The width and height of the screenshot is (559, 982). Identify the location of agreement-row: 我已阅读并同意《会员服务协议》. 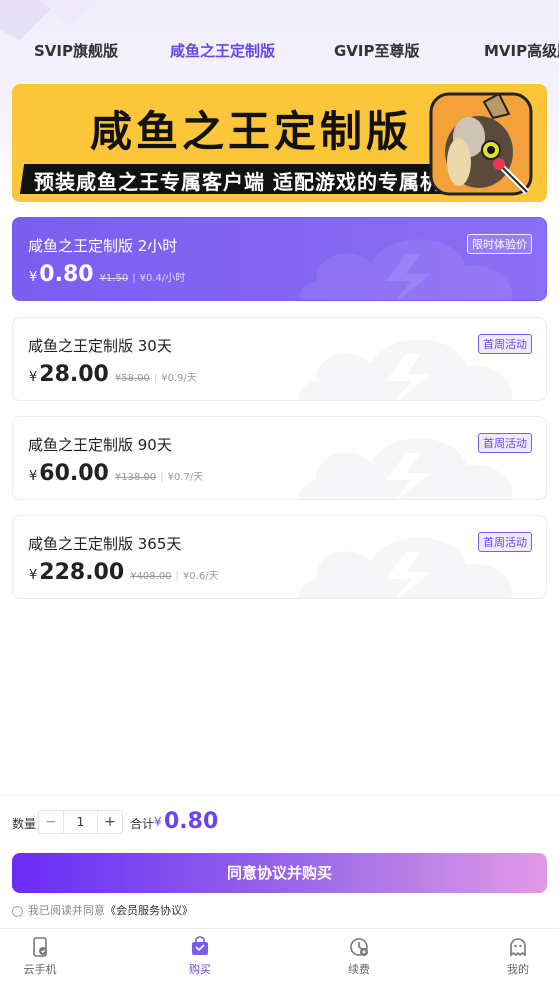
(102, 909).